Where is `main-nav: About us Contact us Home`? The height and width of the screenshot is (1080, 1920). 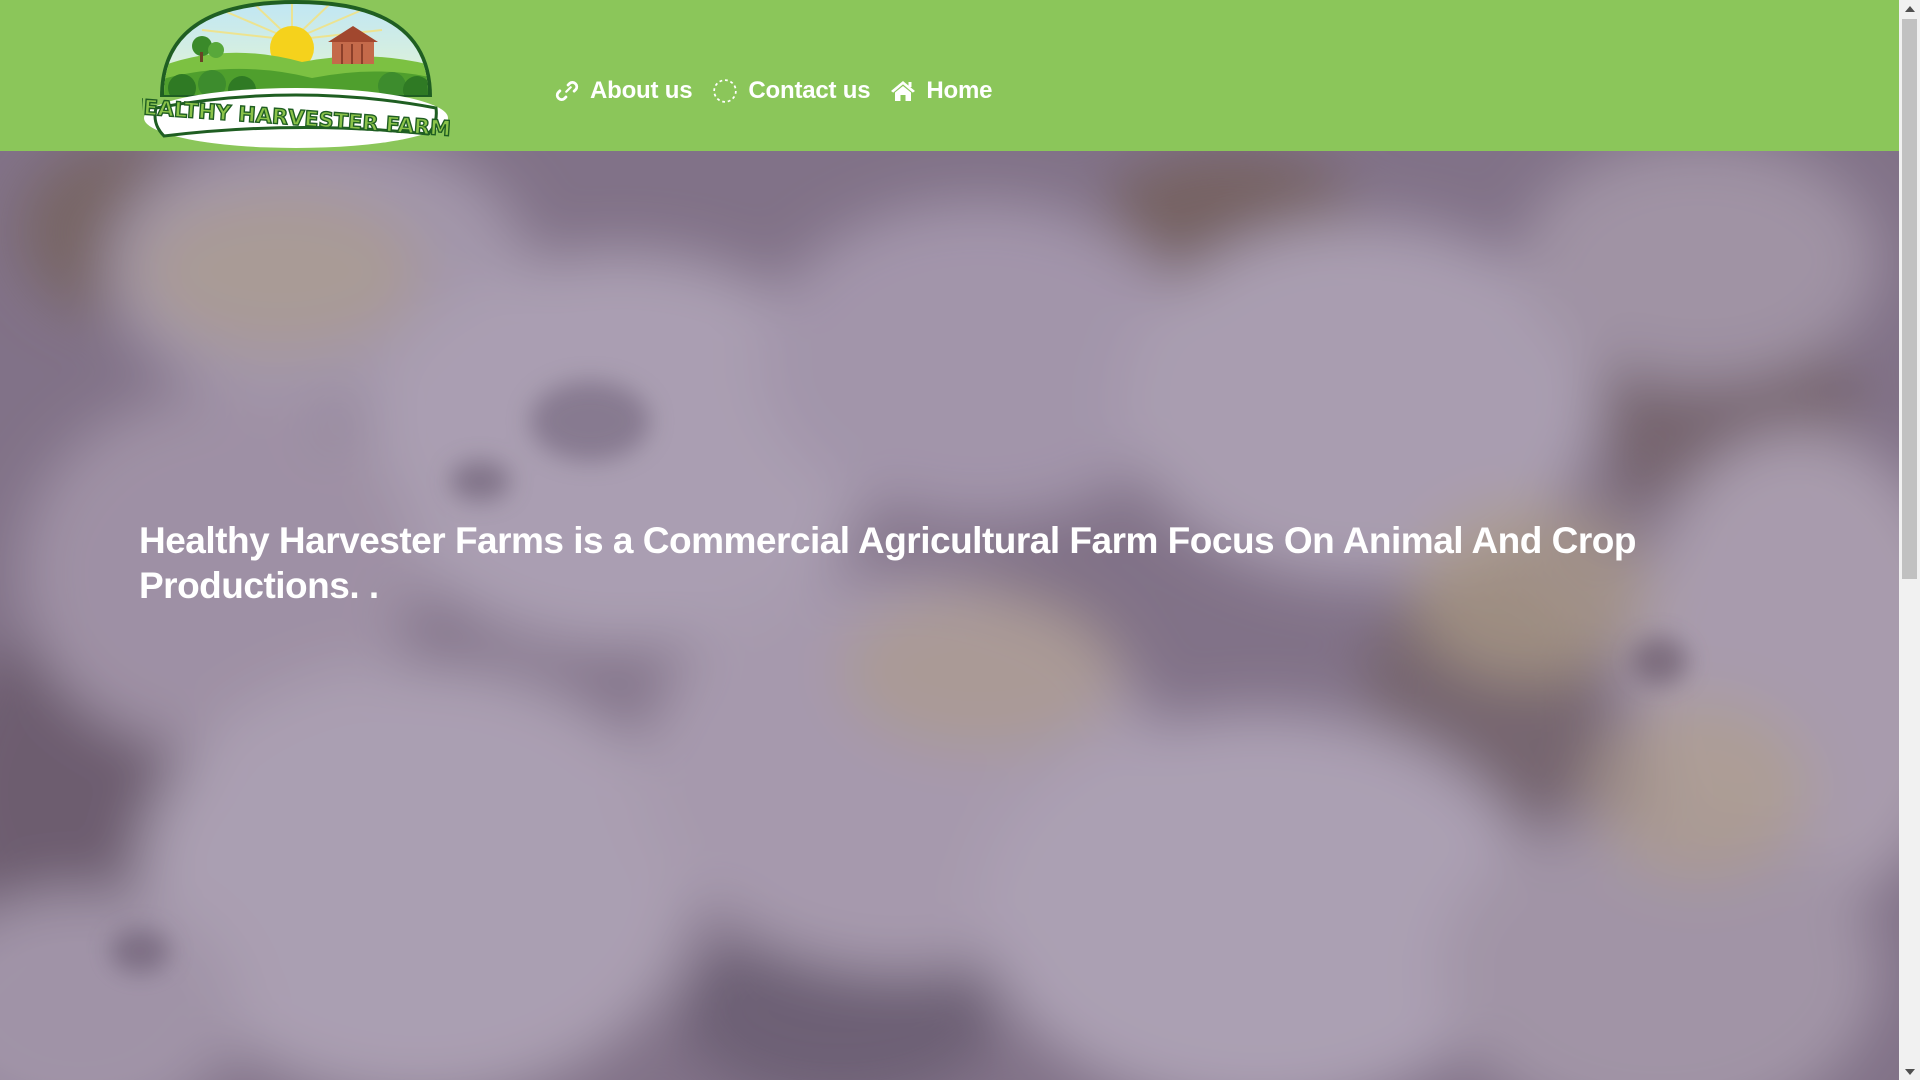
main-nav: About us Contact us Home is located at coordinates (783, 91).